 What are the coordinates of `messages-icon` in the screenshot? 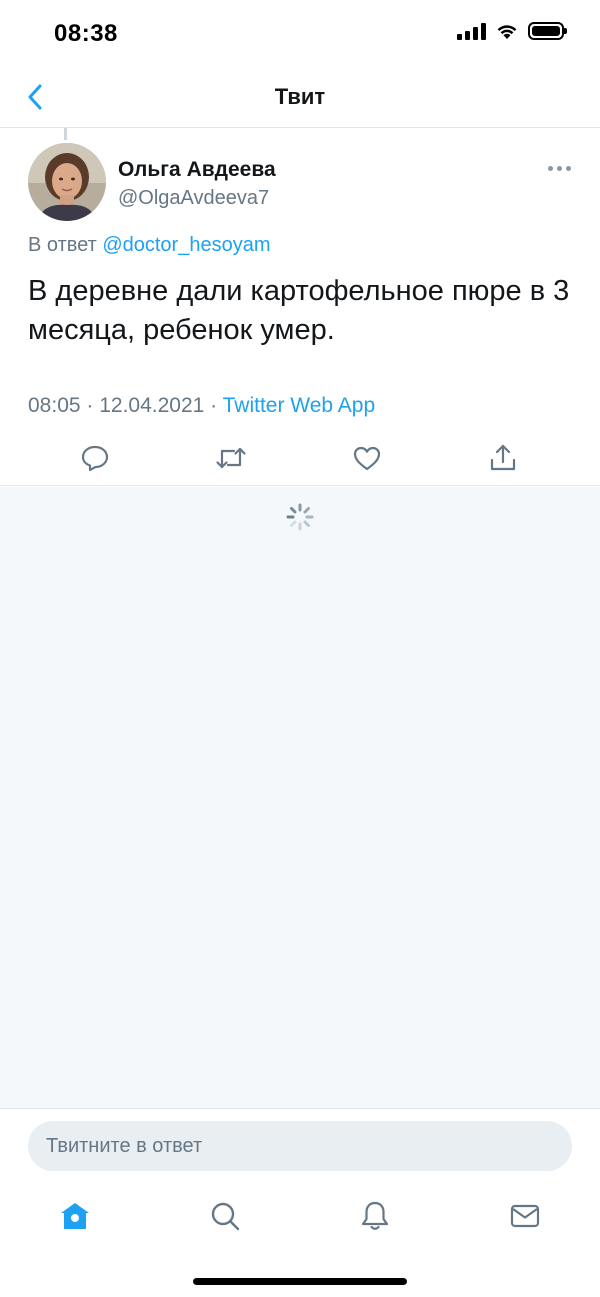 It's located at (525, 1216).